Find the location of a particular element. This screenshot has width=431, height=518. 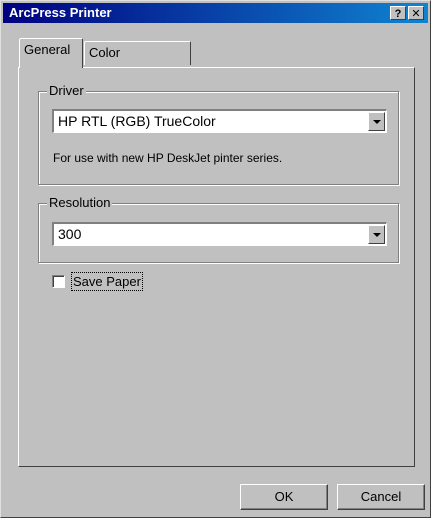

driver-group-label: Driver is located at coordinates (66, 91).